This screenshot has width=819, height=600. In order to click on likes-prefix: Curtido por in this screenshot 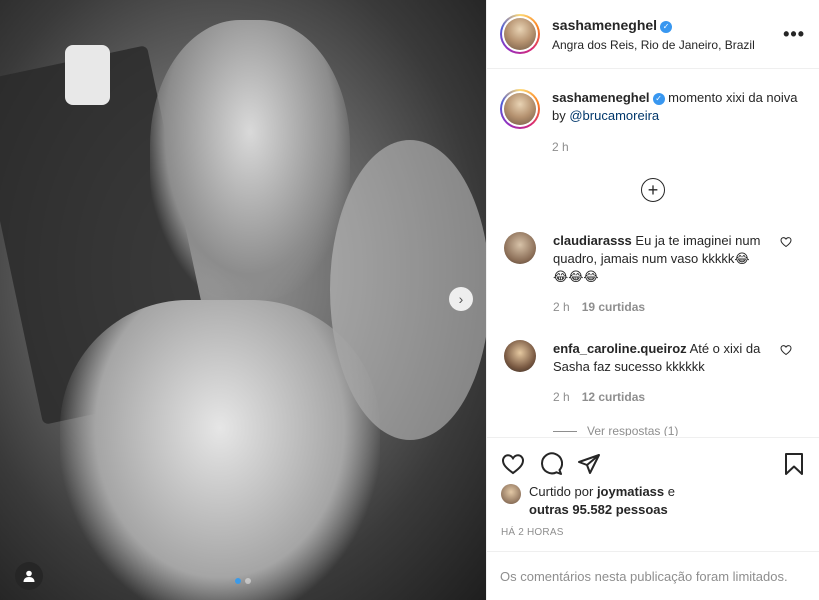, I will do `click(561, 491)`.